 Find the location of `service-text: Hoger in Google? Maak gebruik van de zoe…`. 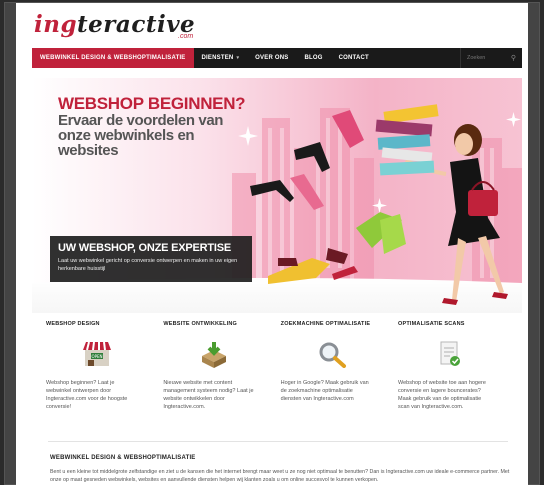

service-text: Hoger in Google? Maak gebruik van de zoe… is located at coordinates (324, 391).